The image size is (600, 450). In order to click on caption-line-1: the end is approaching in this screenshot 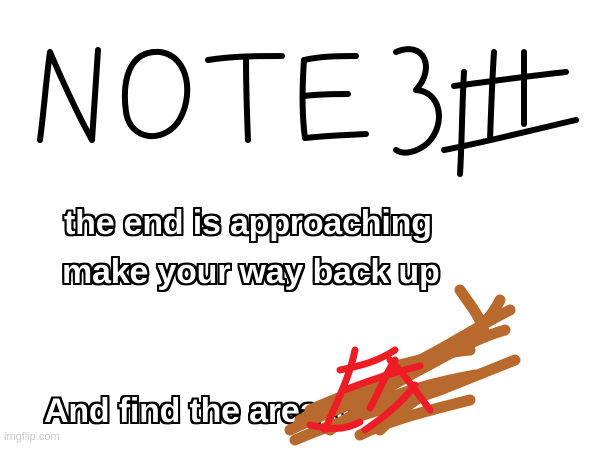, I will do `click(248, 223)`.